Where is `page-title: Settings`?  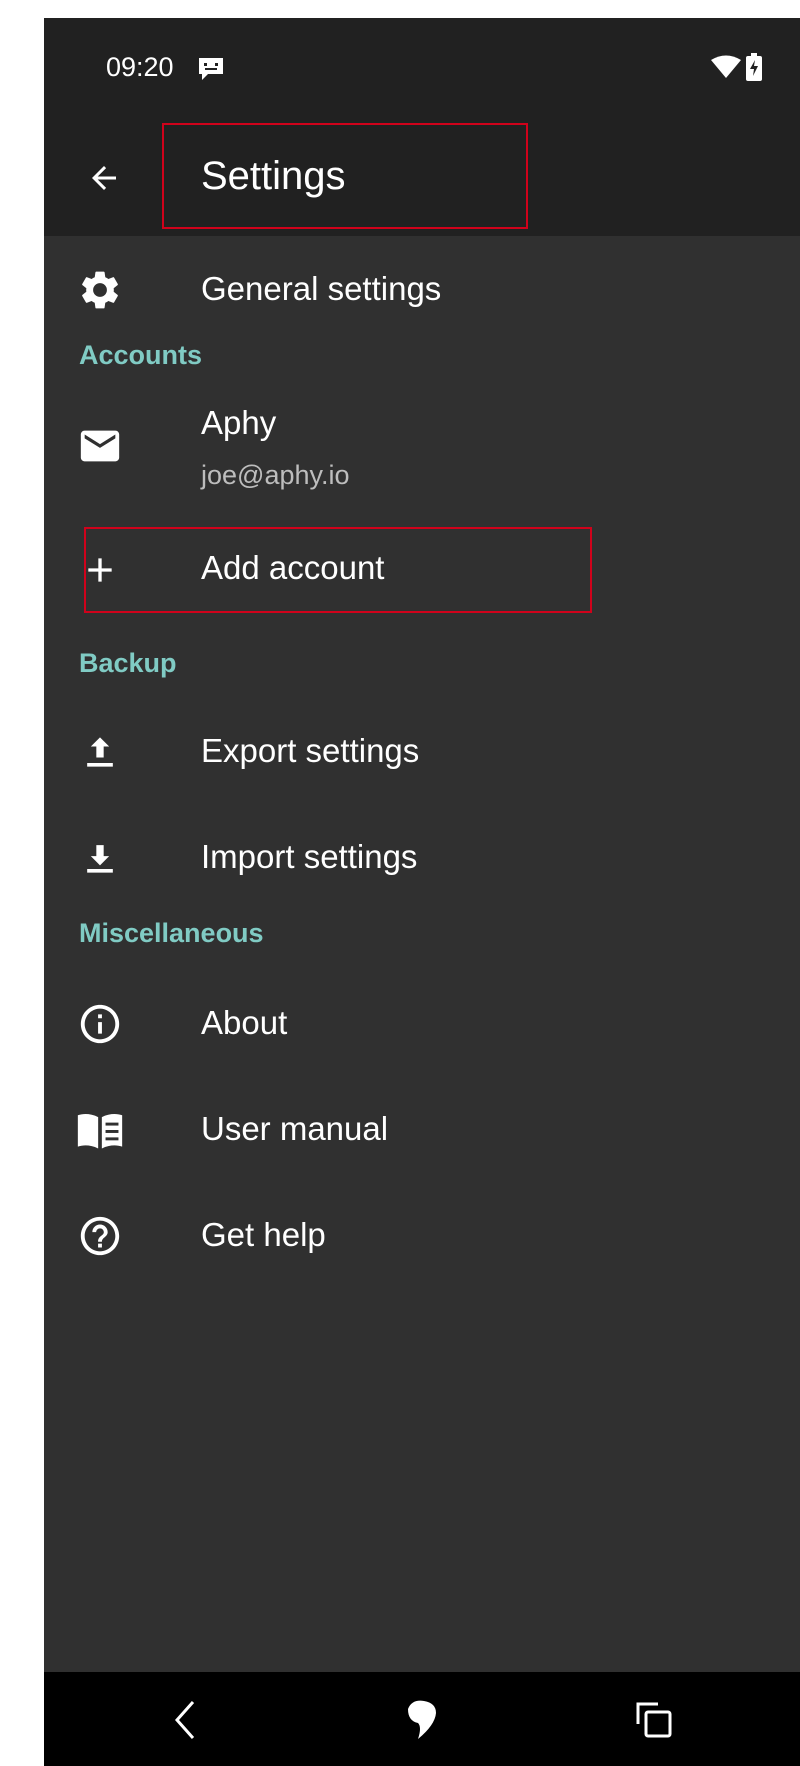 page-title: Settings is located at coordinates (273, 176).